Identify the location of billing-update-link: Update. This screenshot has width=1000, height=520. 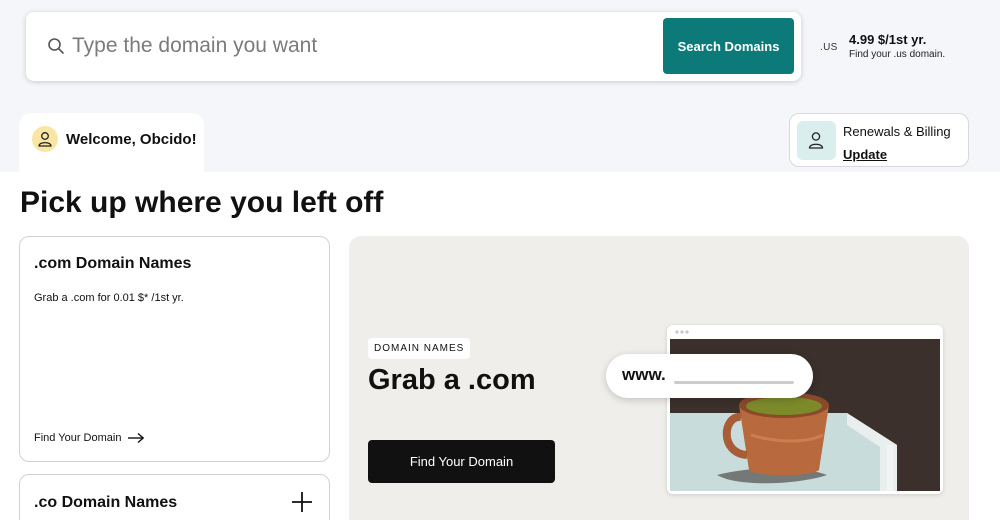
(865, 154).